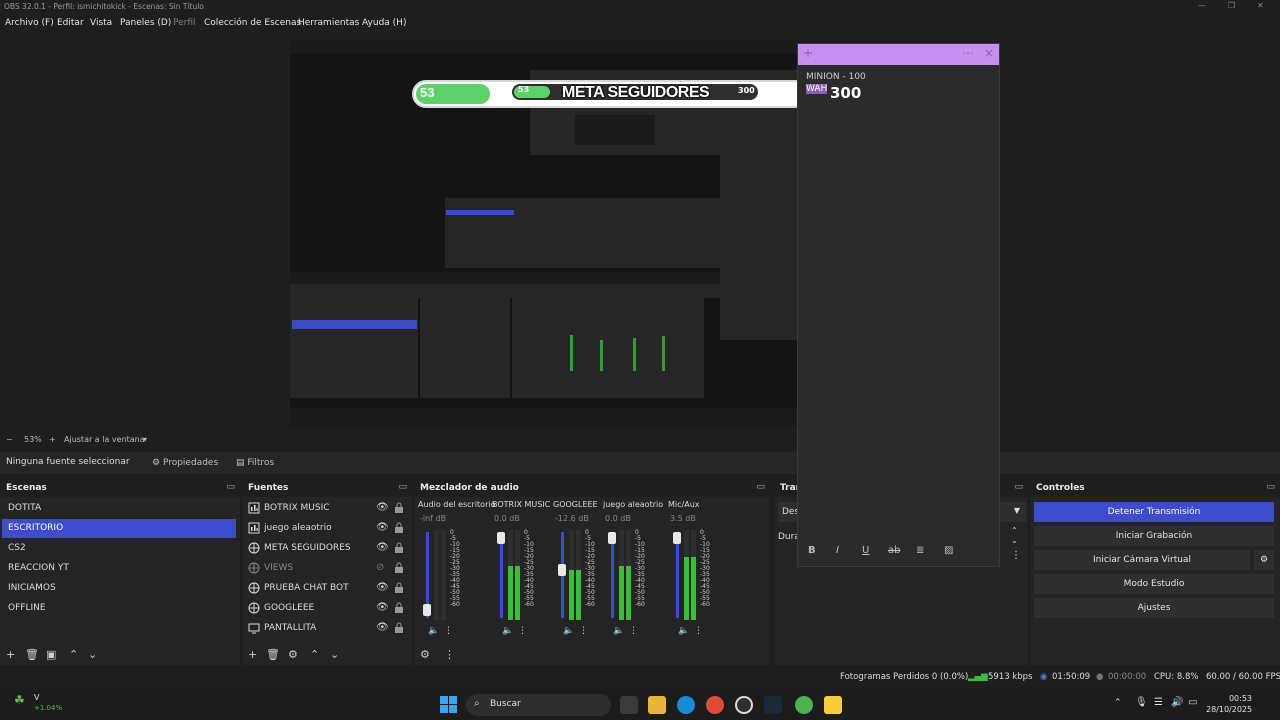 This screenshot has height=720, width=1280. Describe the element at coordinates (1141, 702) in the screenshot. I see `microphone-icon: 🎙` at that location.